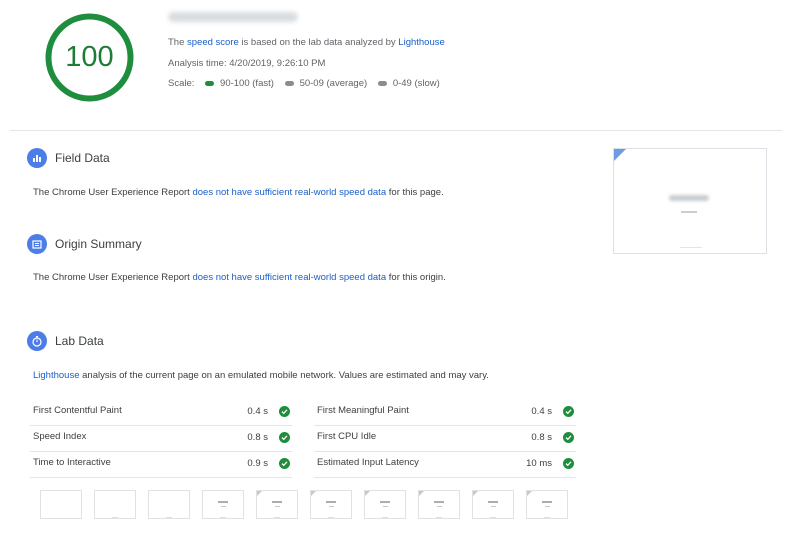 The width and height of the screenshot is (800, 544). Describe the element at coordinates (37, 158) in the screenshot. I see `bar-chart-icon` at that location.